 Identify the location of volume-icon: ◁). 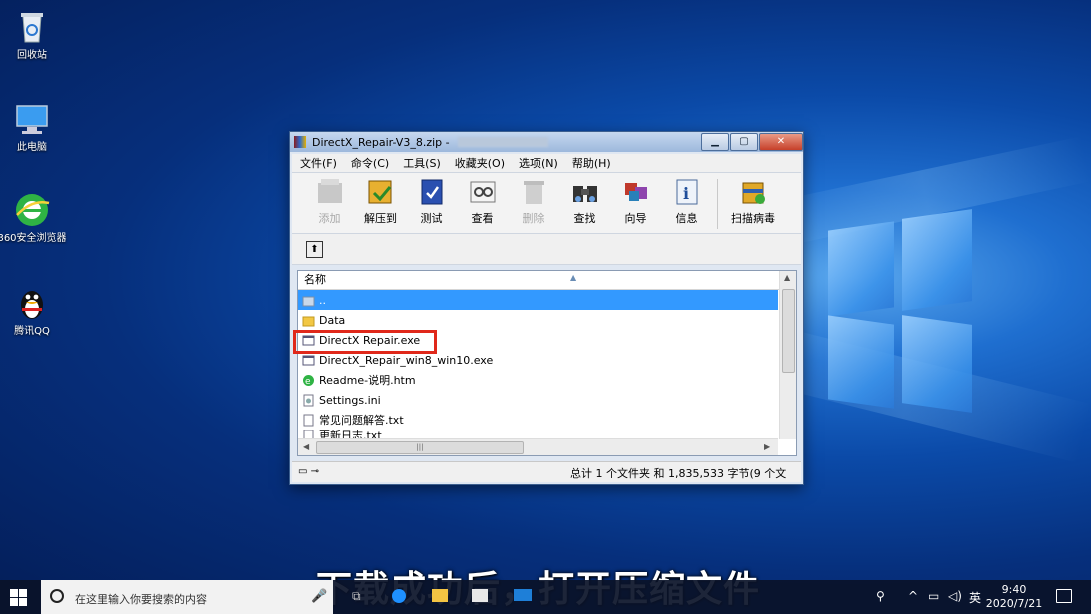
(955, 596).